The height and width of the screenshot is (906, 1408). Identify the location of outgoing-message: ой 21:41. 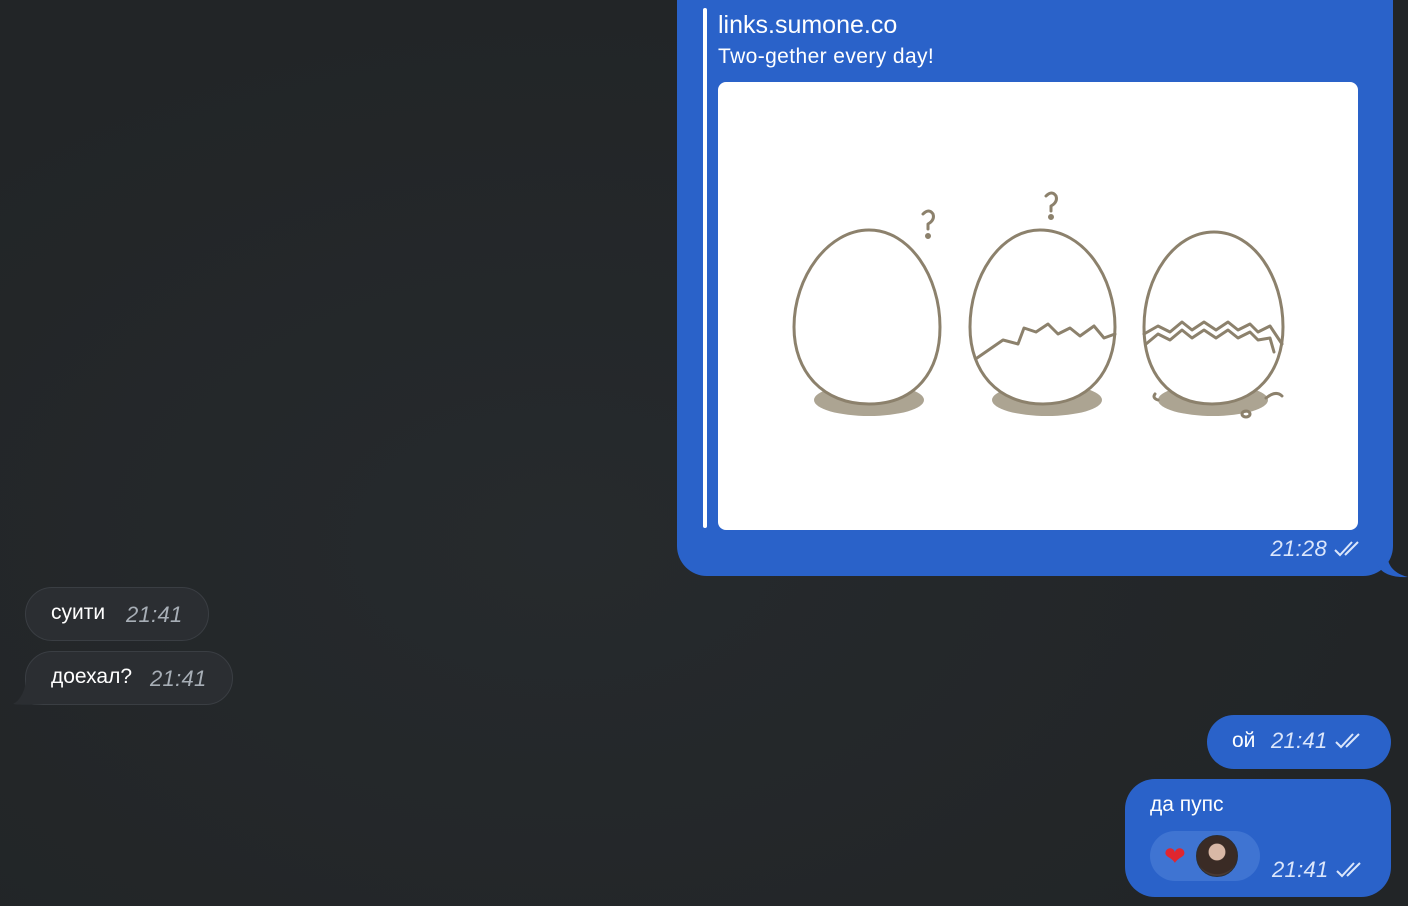
(1299, 742).